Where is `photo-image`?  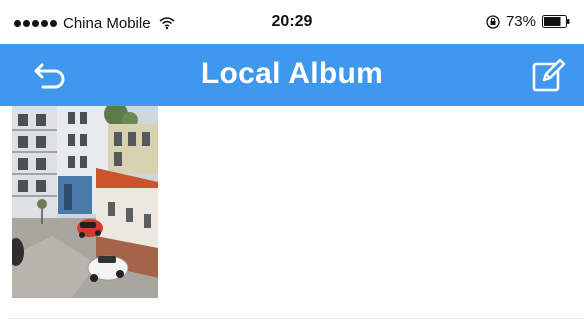 photo-image is located at coordinates (85, 202).